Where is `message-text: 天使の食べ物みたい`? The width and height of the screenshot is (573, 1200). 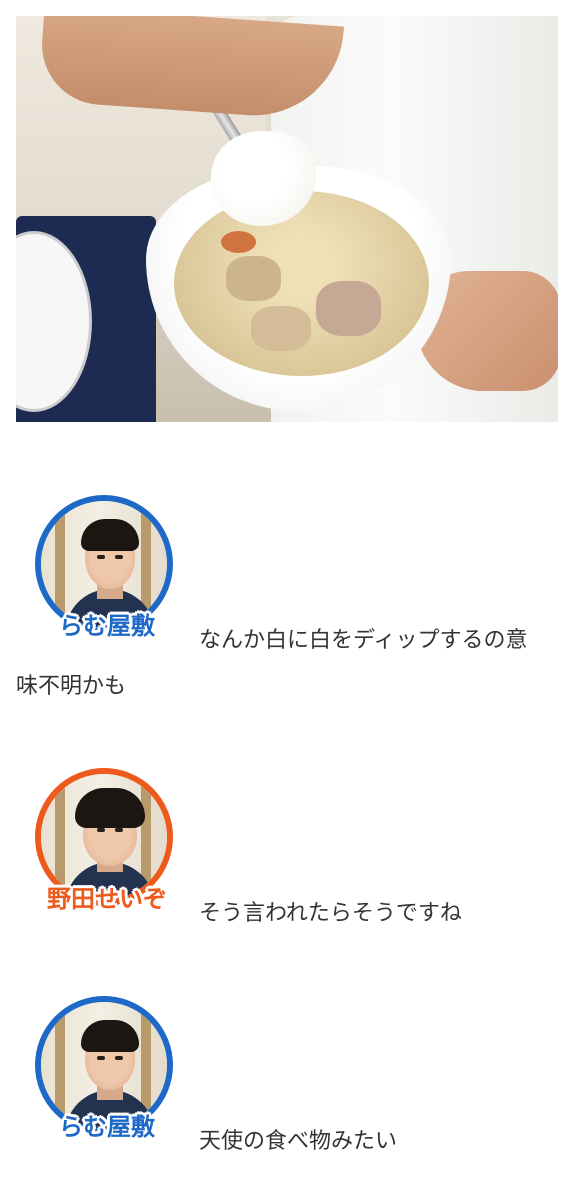
message-text: 天使の食べ物みたい is located at coordinates (298, 1141).